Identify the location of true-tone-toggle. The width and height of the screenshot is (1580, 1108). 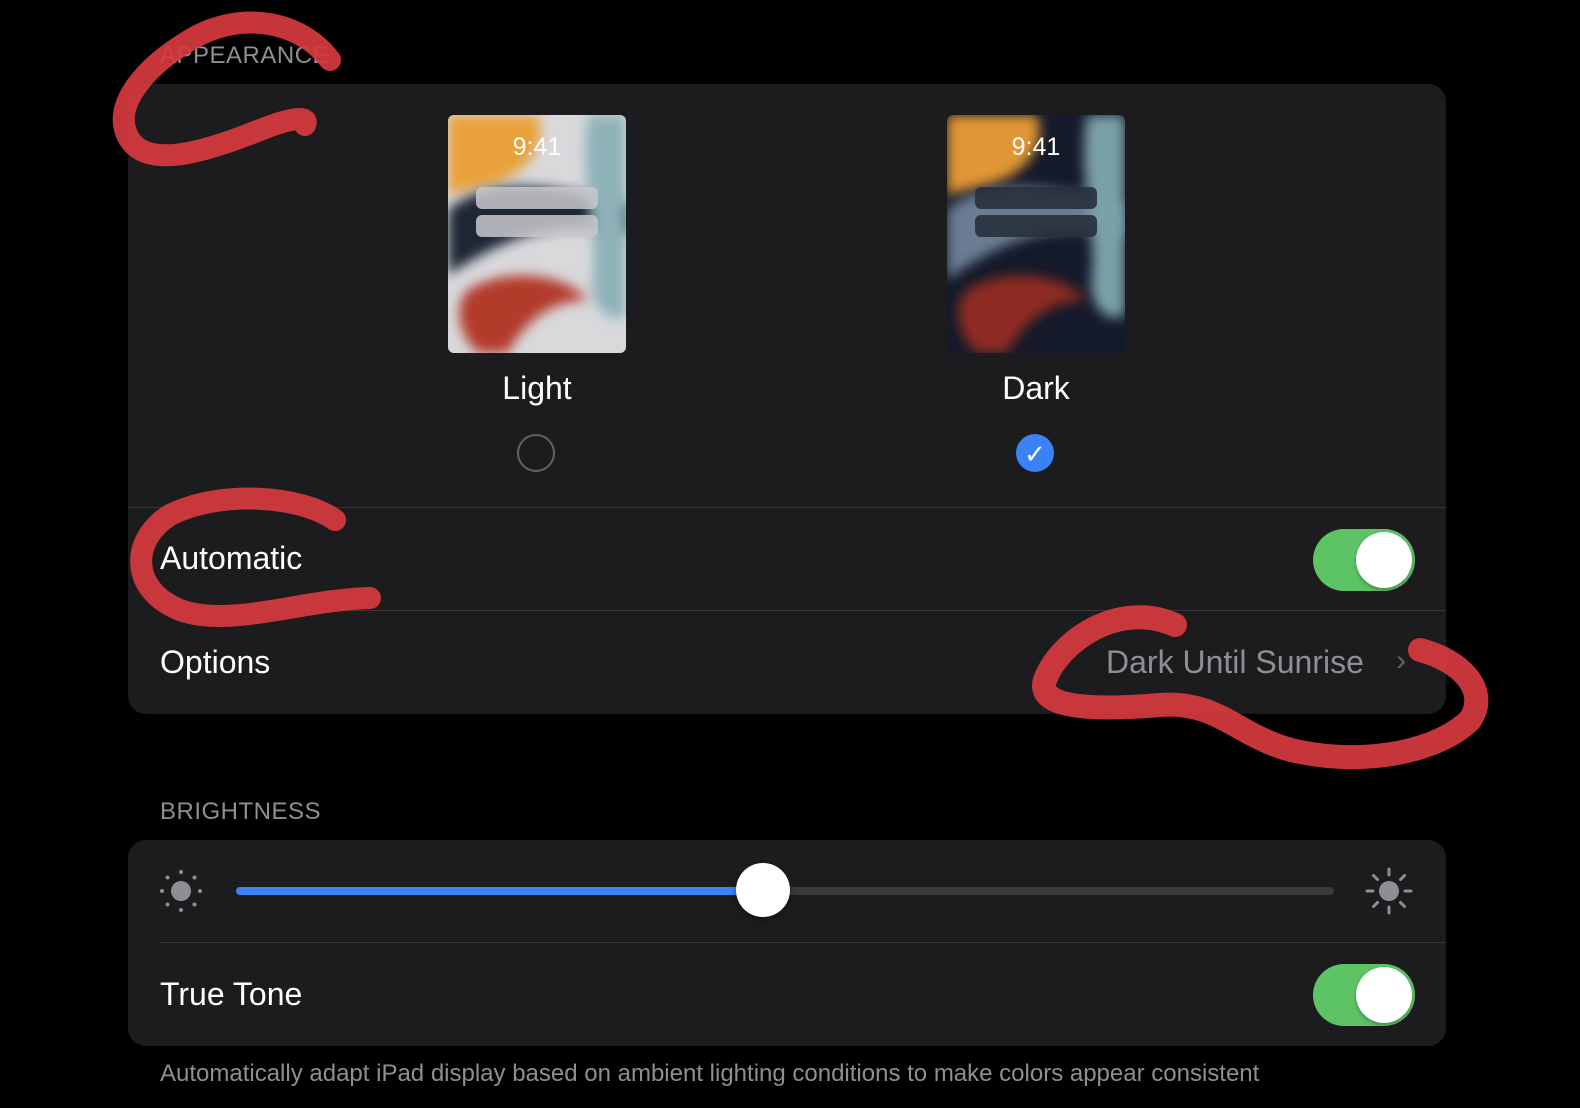
(1364, 995).